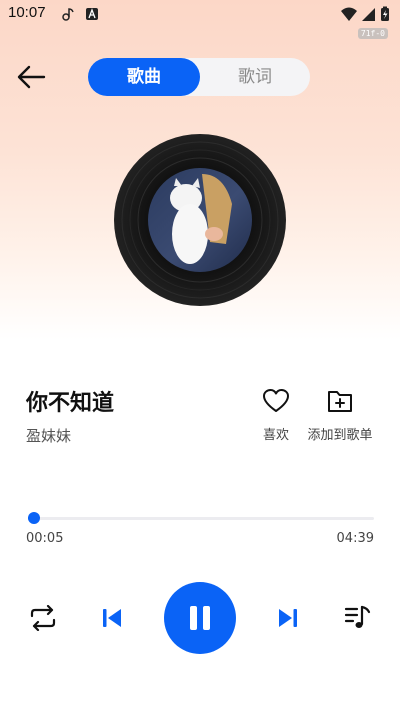  Describe the element at coordinates (200, 220) in the screenshot. I see `vinyl-disc` at that location.